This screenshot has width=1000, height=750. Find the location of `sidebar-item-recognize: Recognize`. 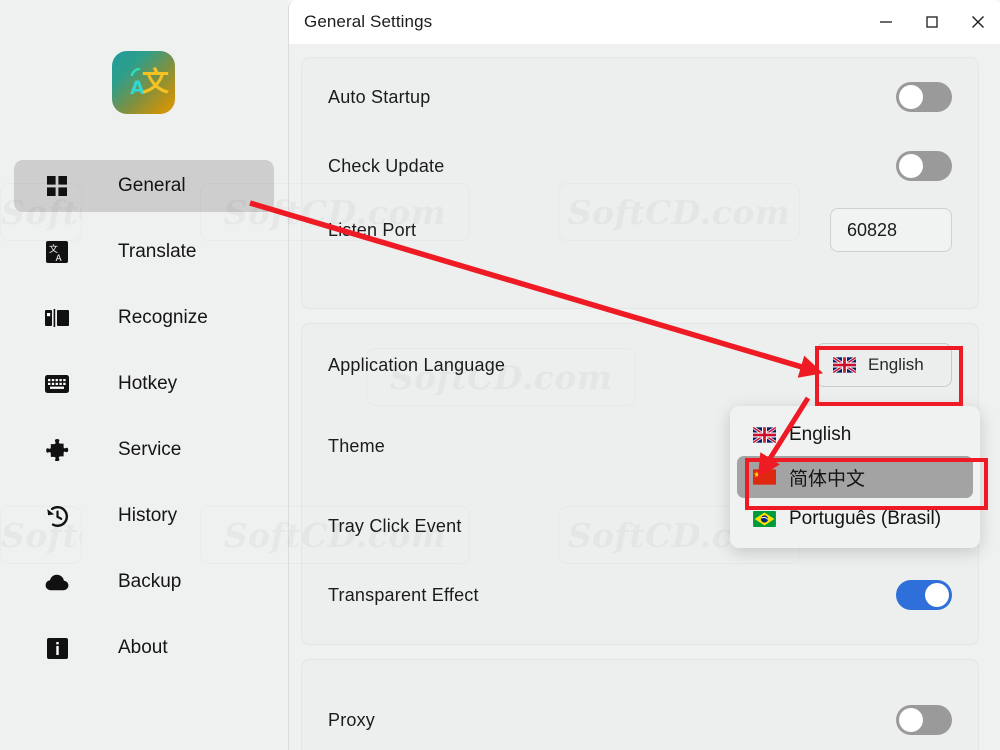

sidebar-item-recognize: Recognize is located at coordinates (144, 318).